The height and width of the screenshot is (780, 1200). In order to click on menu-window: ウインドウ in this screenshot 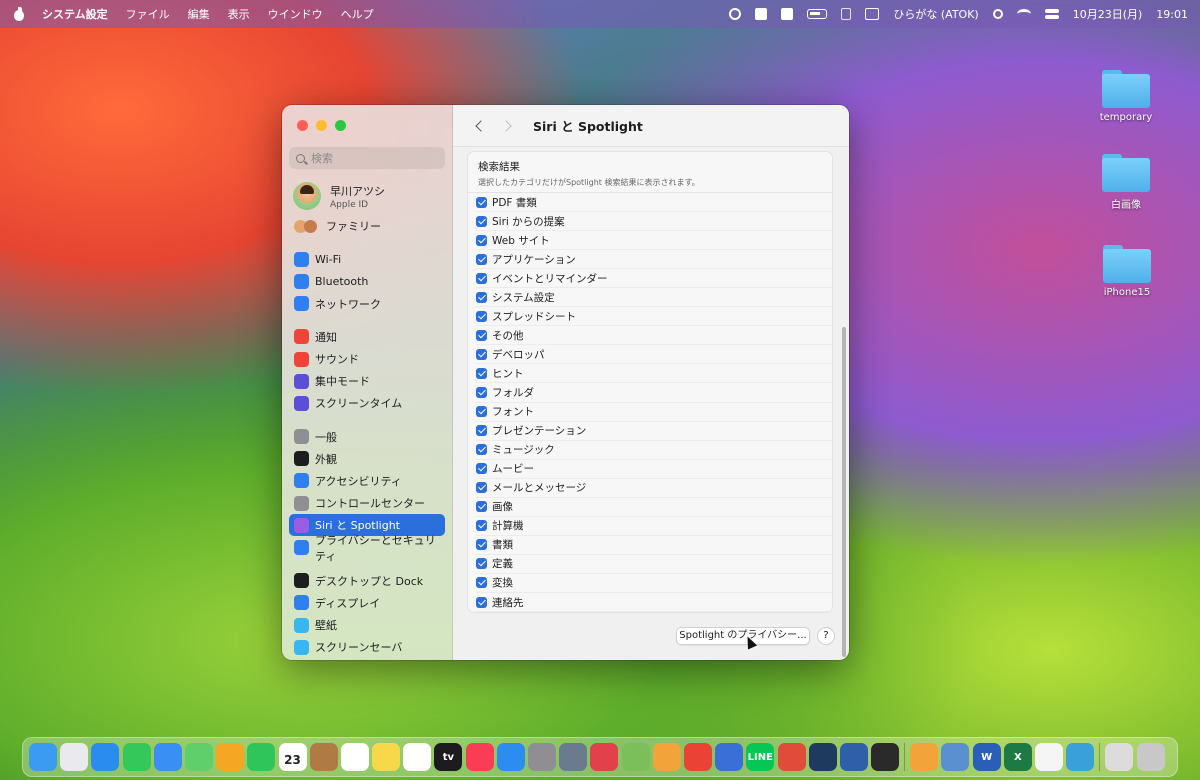, I will do `click(295, 14)`.